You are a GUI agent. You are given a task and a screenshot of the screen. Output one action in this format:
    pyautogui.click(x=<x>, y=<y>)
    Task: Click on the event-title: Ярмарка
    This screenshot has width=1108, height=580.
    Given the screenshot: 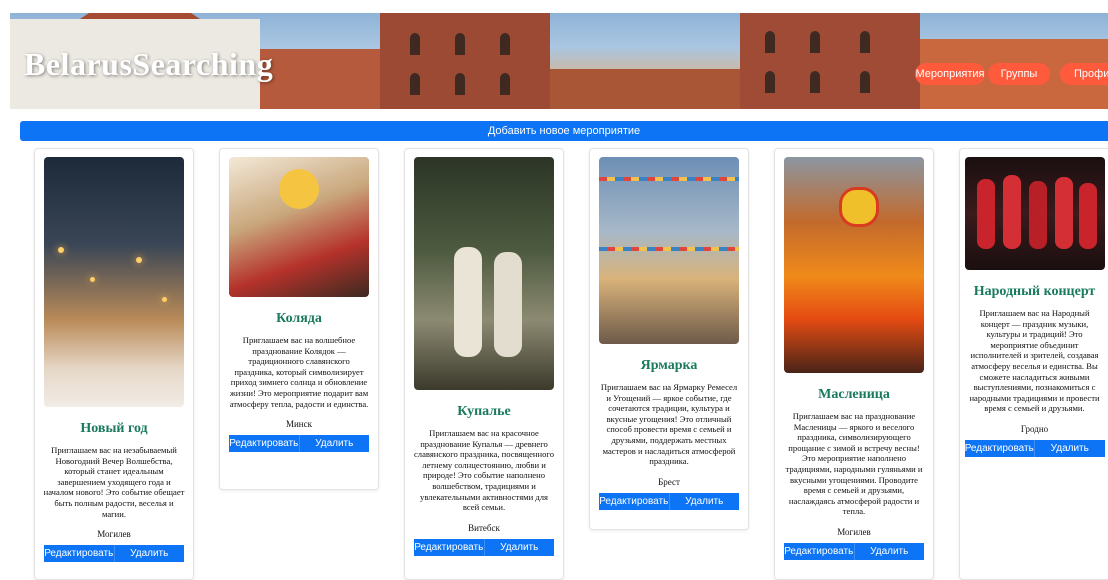 What is the action you would take?
    pyautogui.click(x=669, y=365)
    